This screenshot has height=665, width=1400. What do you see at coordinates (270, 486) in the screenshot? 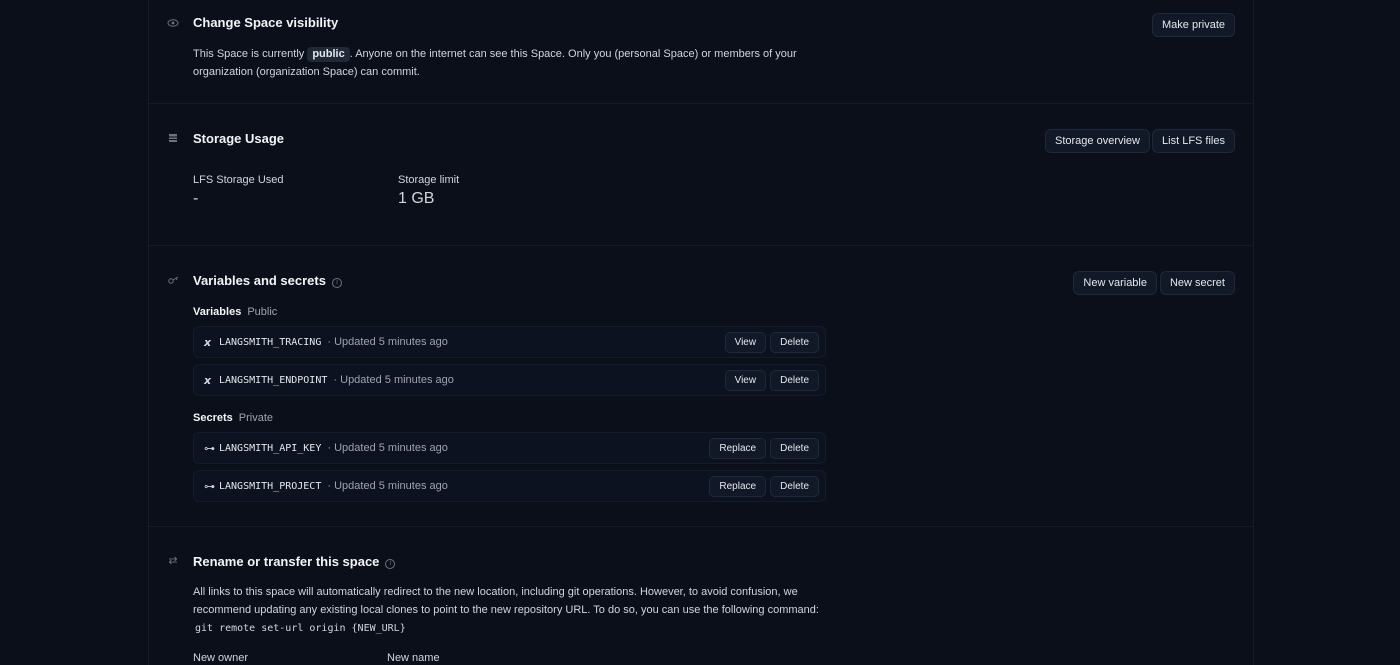
I see `secret-name-text: LANGSMITH_PROJECT` at bounding box center [270, 486].